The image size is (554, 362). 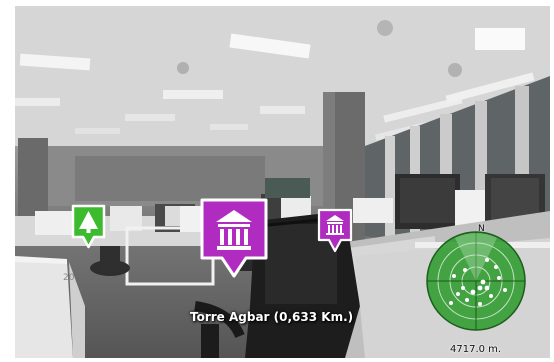 I want to click on radar-range-label: 4717.0 m., so click(x=476, y=349).